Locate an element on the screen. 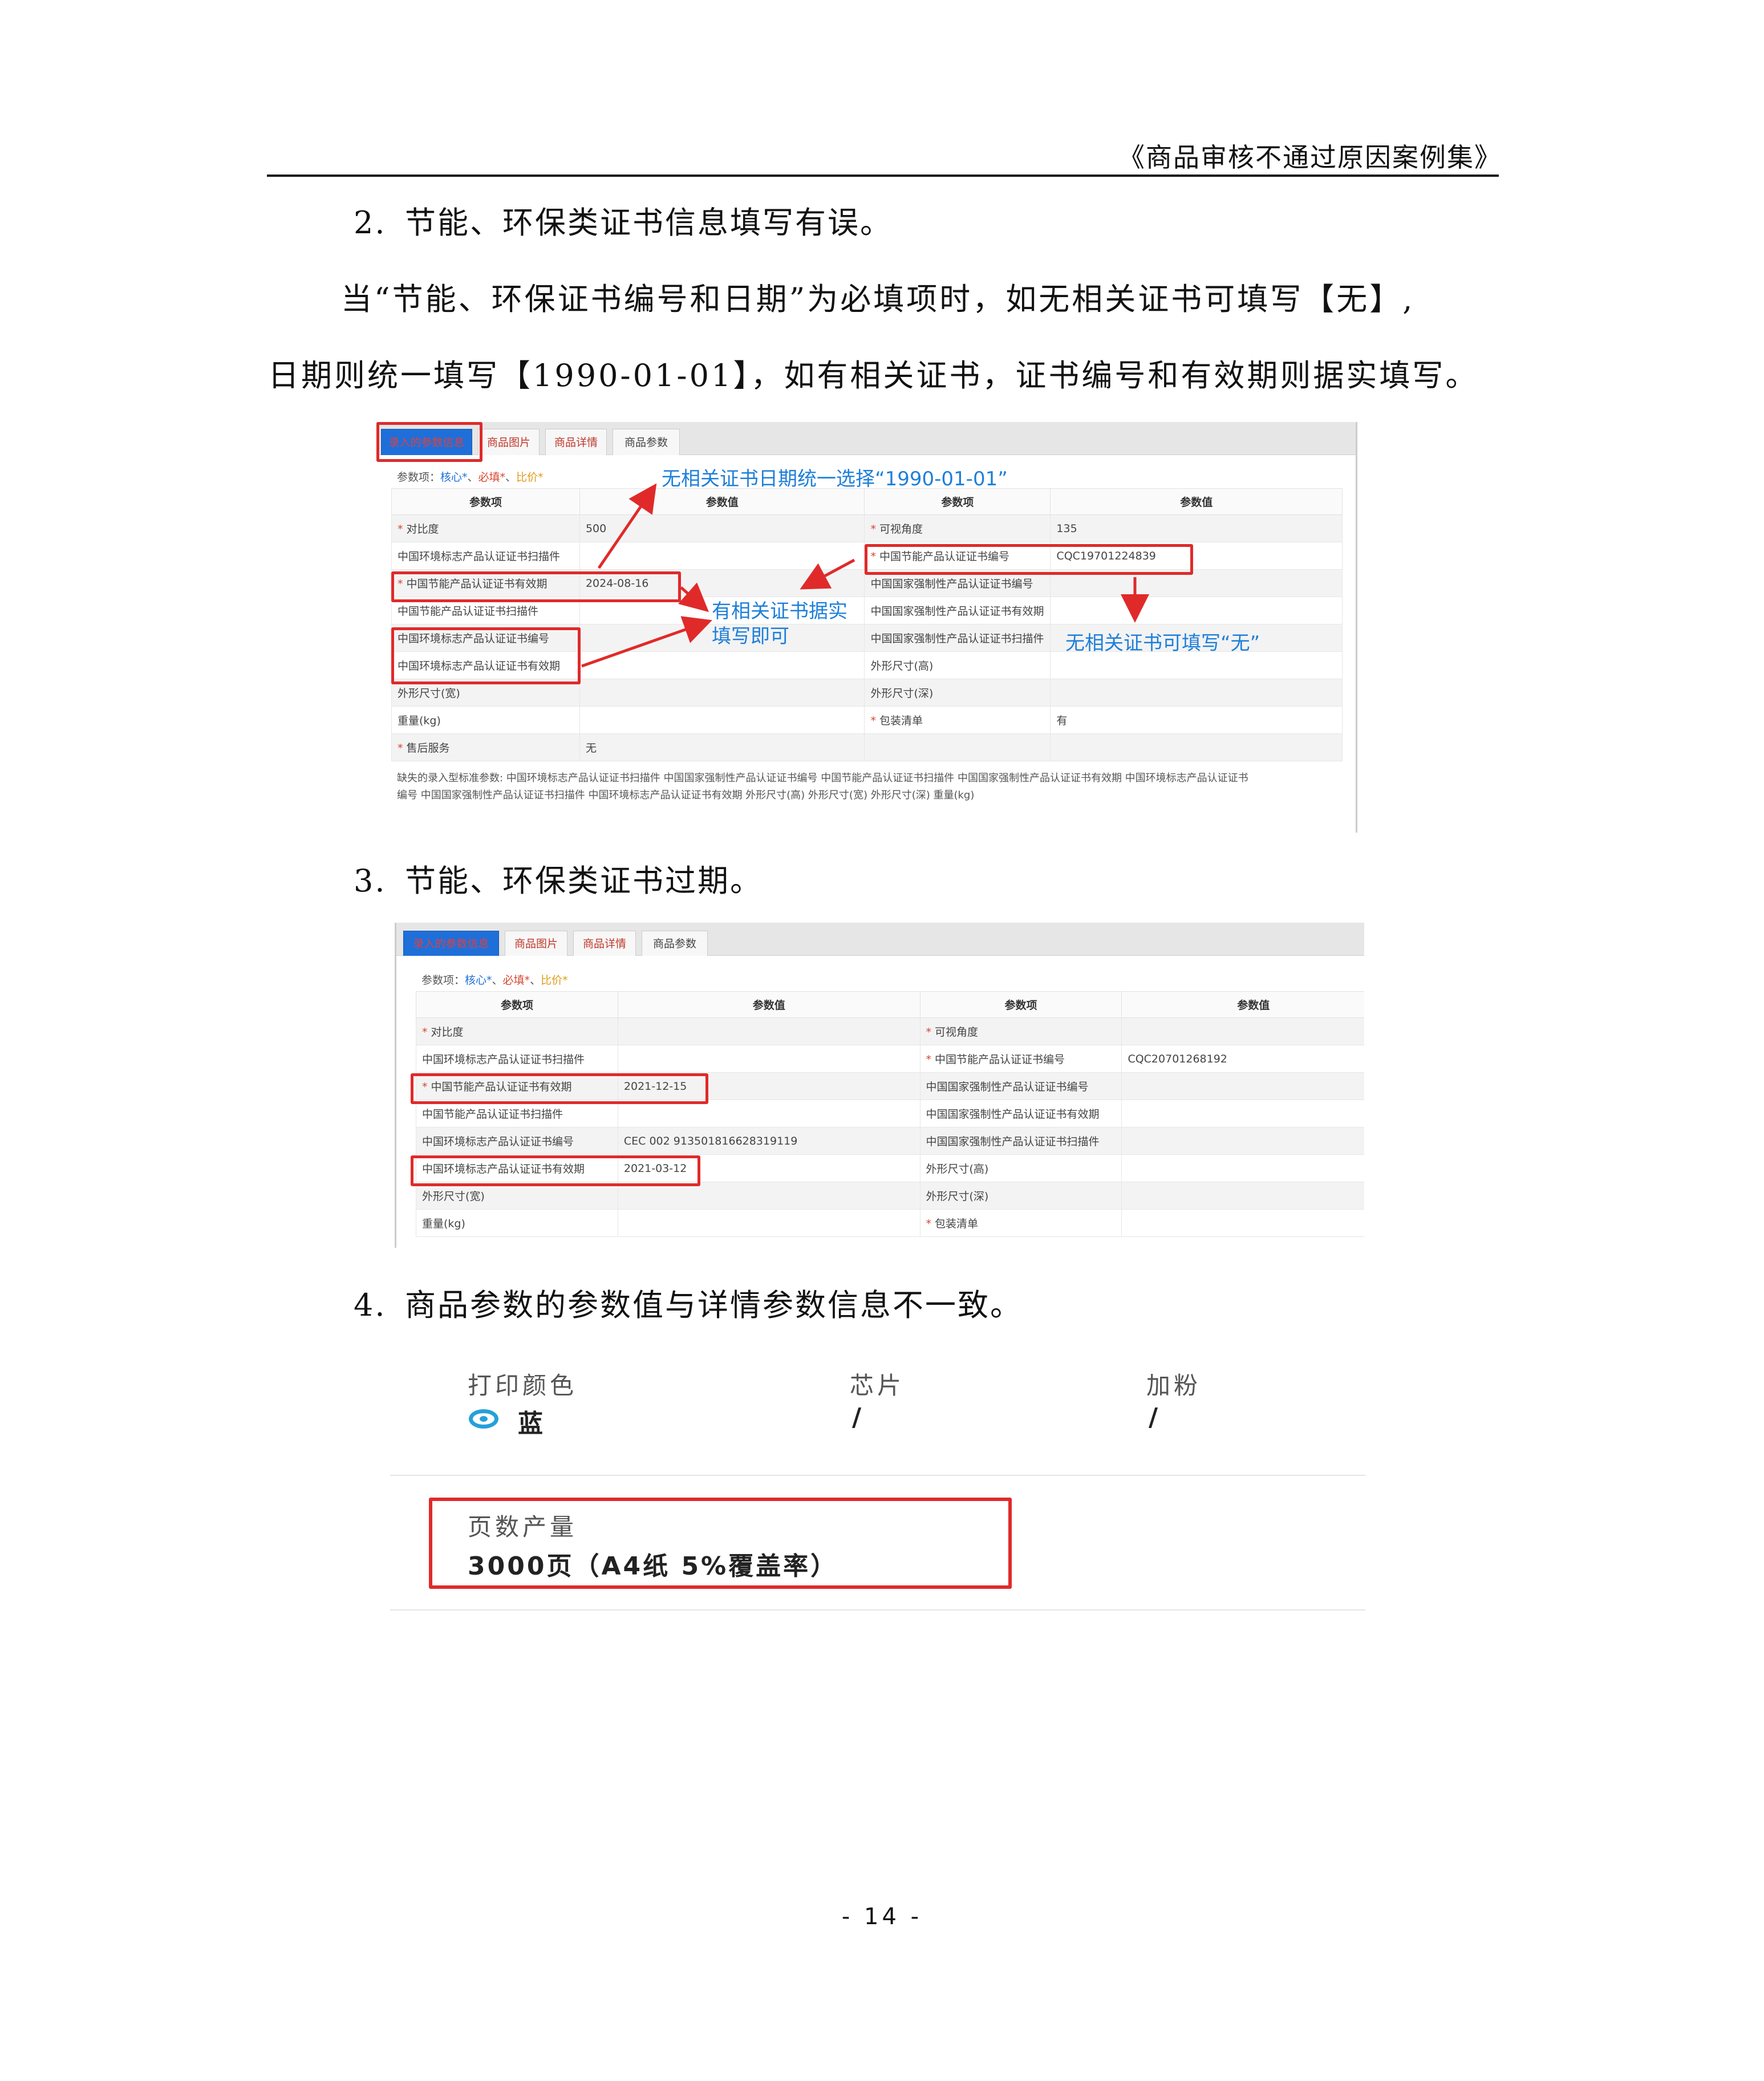 The height and width of the screenshot is (2081, 1764). spec-print-color-value: 蓝 is located at coordinates (531, 1423).